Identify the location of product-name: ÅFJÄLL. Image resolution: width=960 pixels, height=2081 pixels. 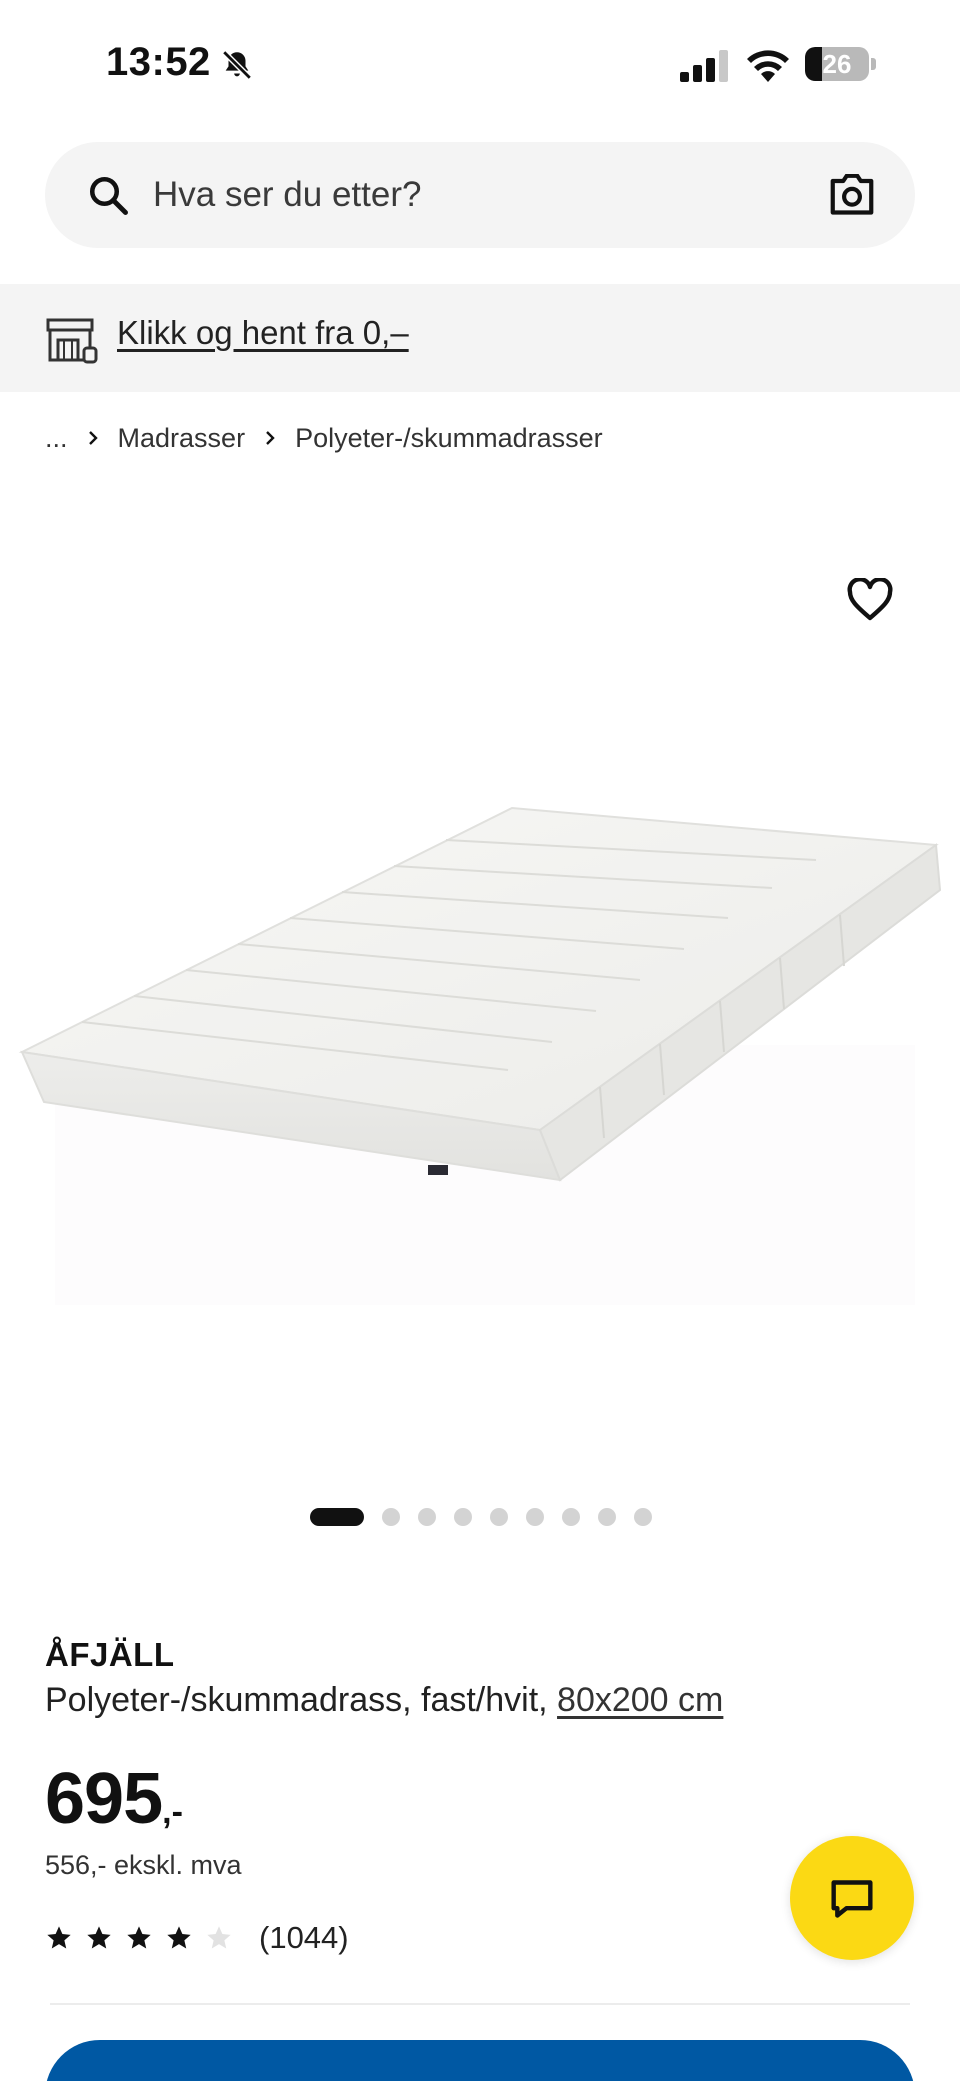
(110, 1654).